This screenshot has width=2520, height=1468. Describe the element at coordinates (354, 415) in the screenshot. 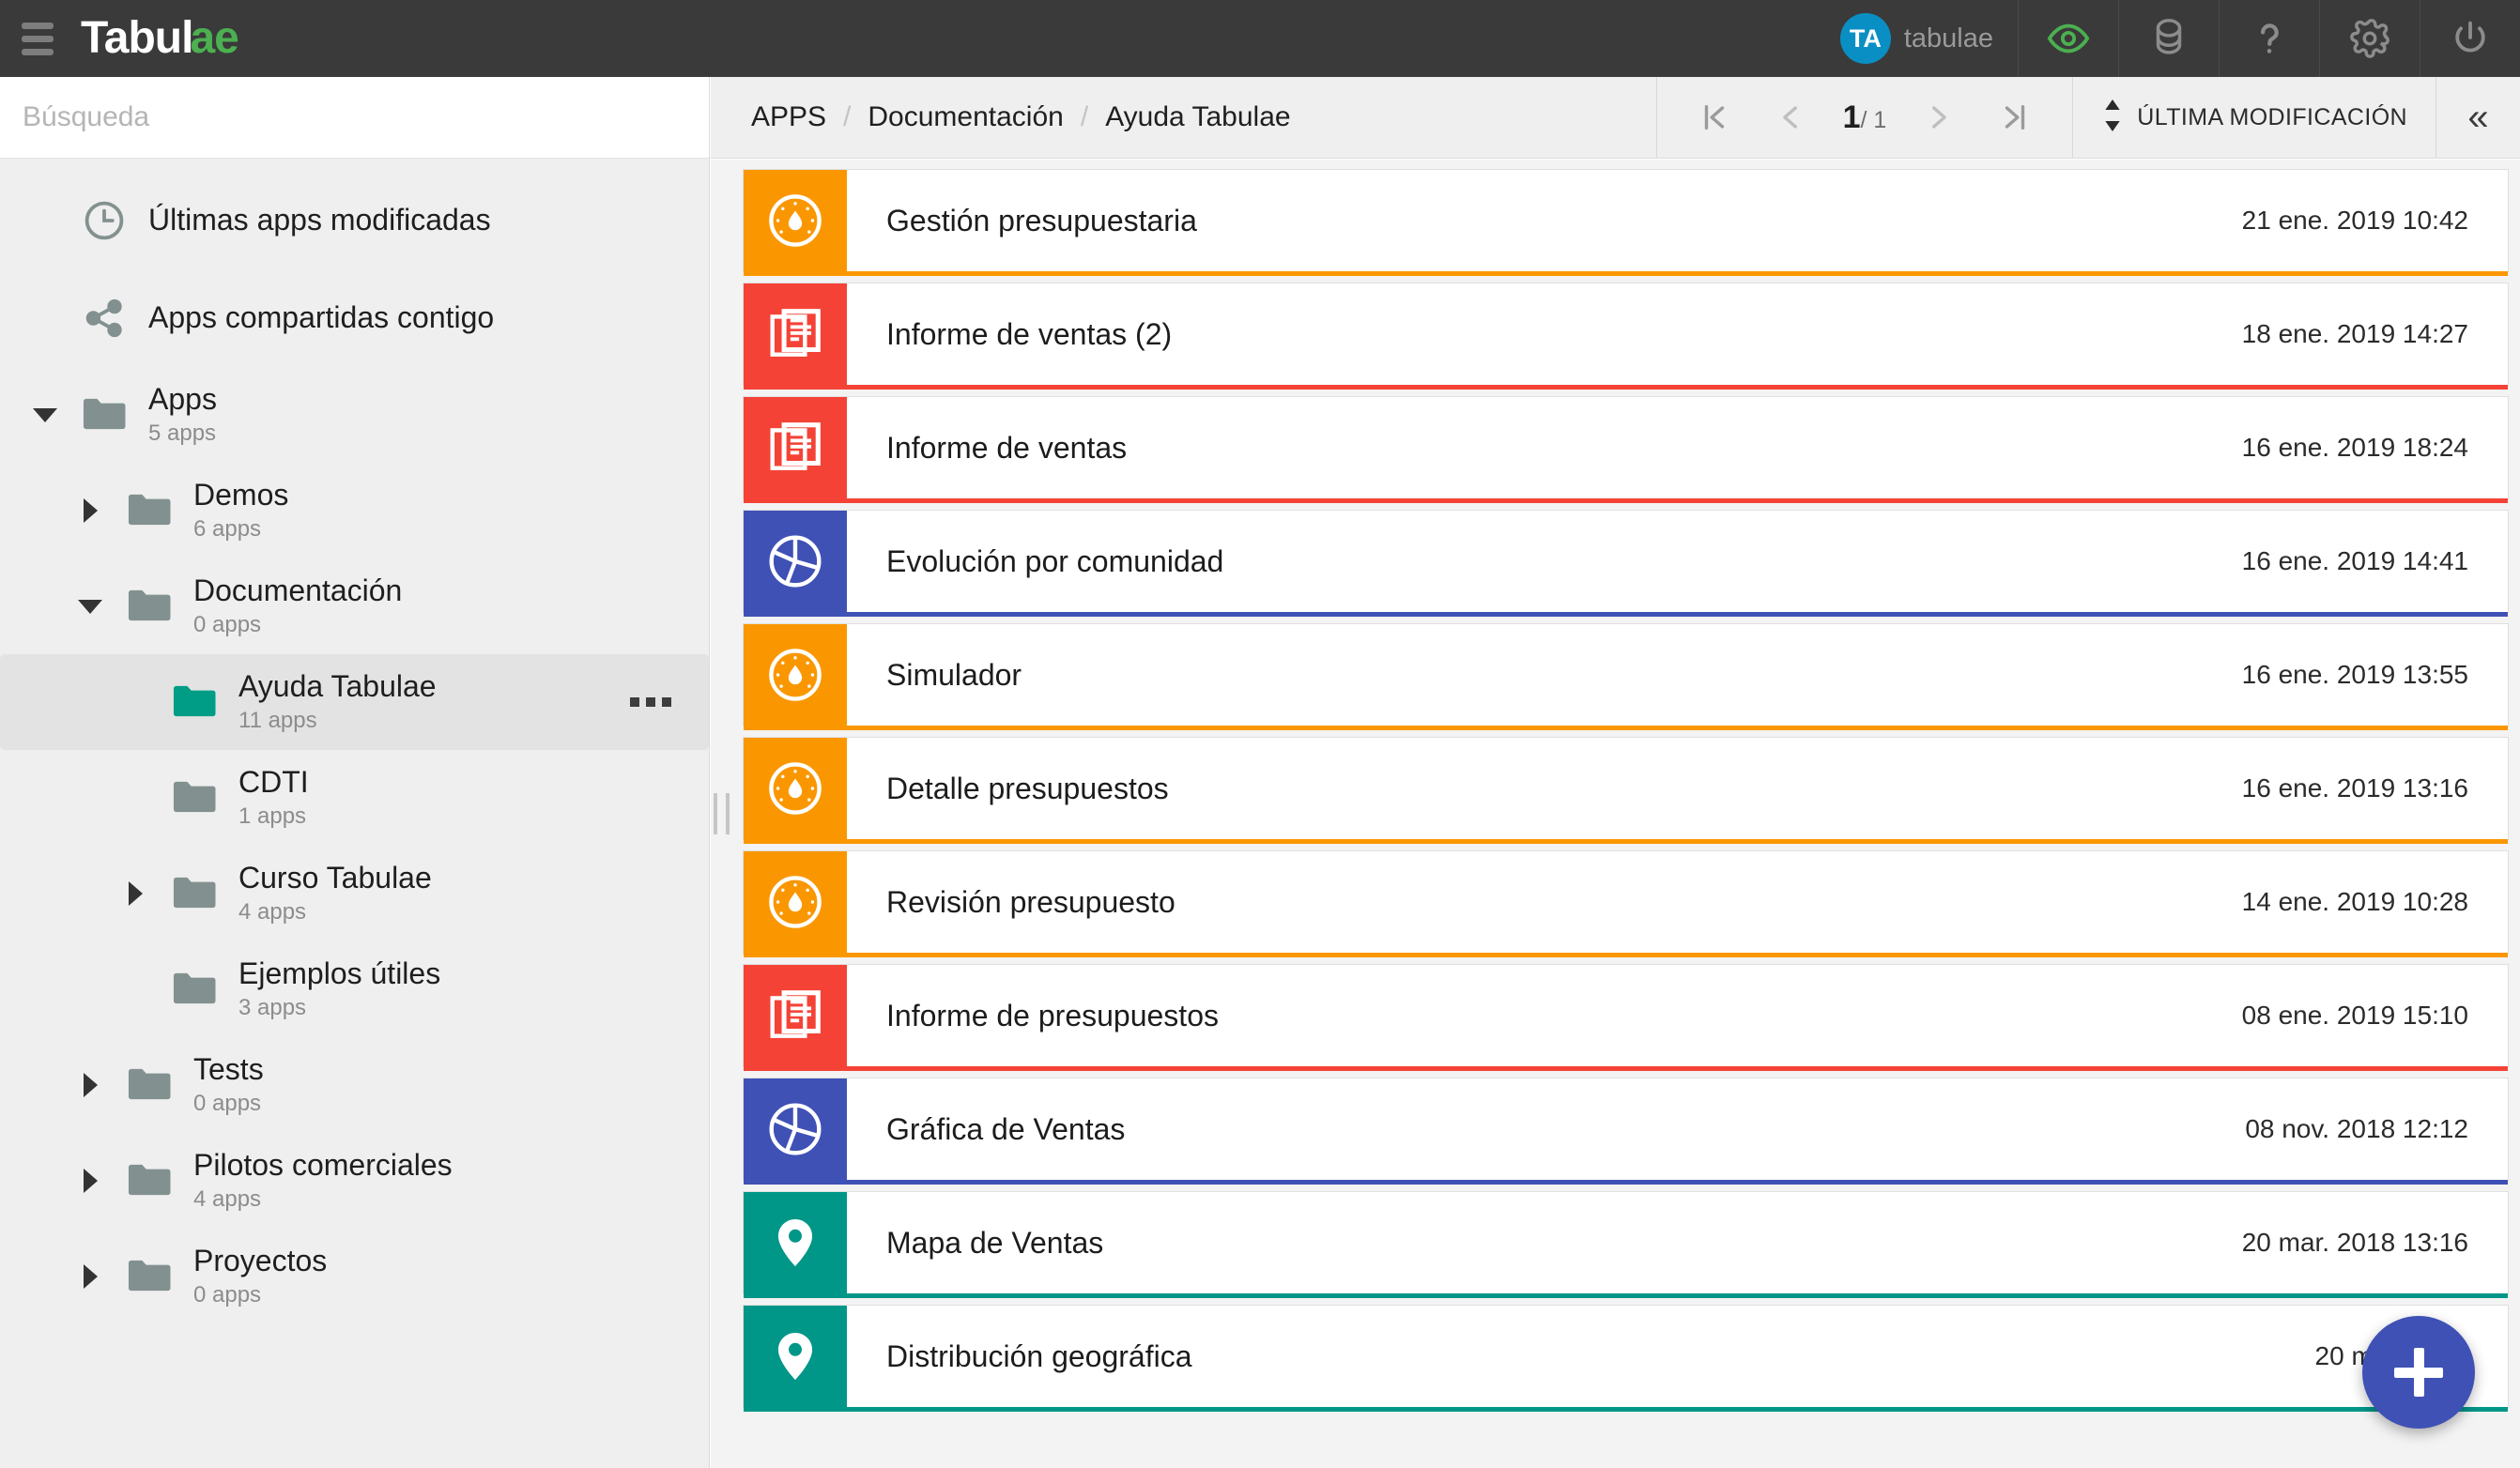

I see `sidebar-folder-apps: Apps 5 apps` at that location.